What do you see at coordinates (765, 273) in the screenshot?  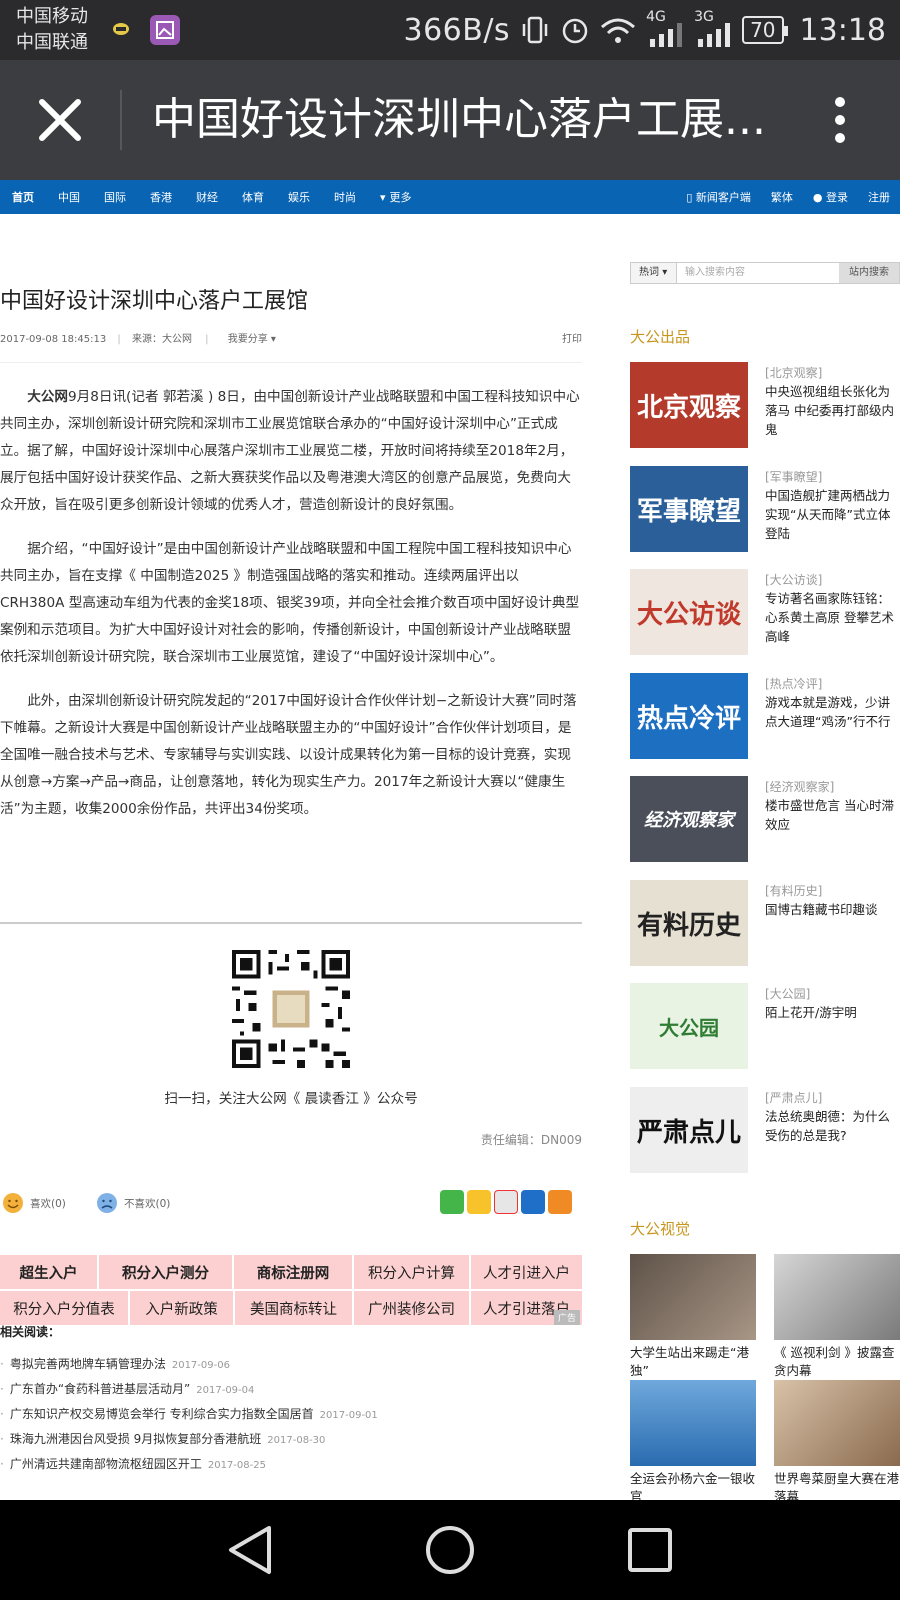 I see `site-search: 热词 ▾ 输入搜索内容 站内搜索` at bounding box center [765, 273].